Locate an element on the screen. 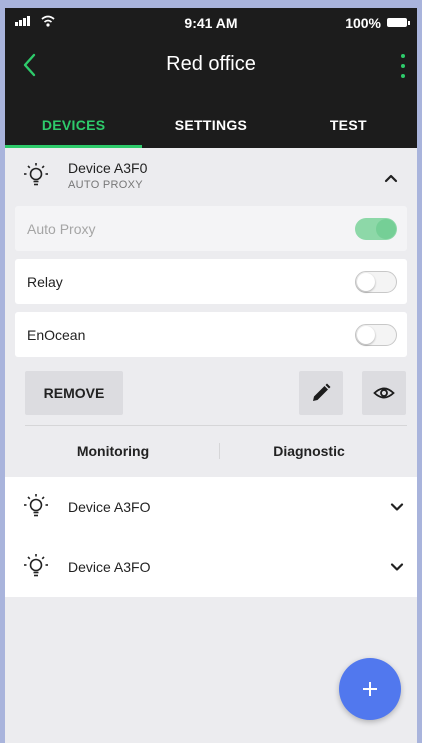 The height and width of the screenshot is (743, 422). device-actions: REMOVE is located at coordinates (211, 395).